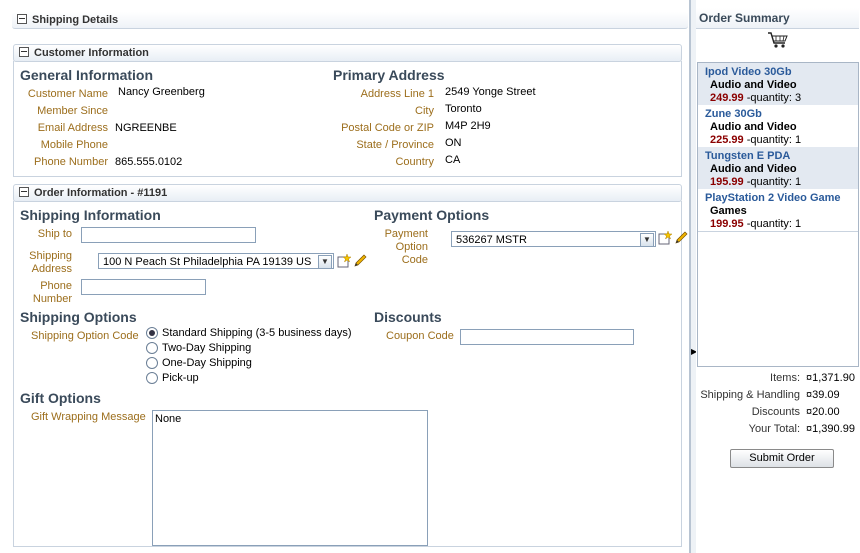  Describe the element at coordinates (143, 287) in the screenshot. I see `phone-number-input` at that location.